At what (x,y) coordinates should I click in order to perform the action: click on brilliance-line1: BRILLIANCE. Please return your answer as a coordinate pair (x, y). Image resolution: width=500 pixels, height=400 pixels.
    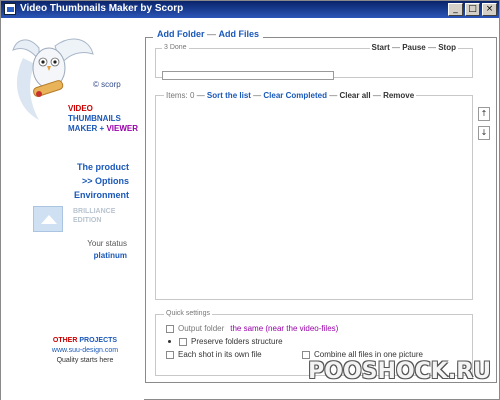
    Looking at the image, I should click on (94, 211).